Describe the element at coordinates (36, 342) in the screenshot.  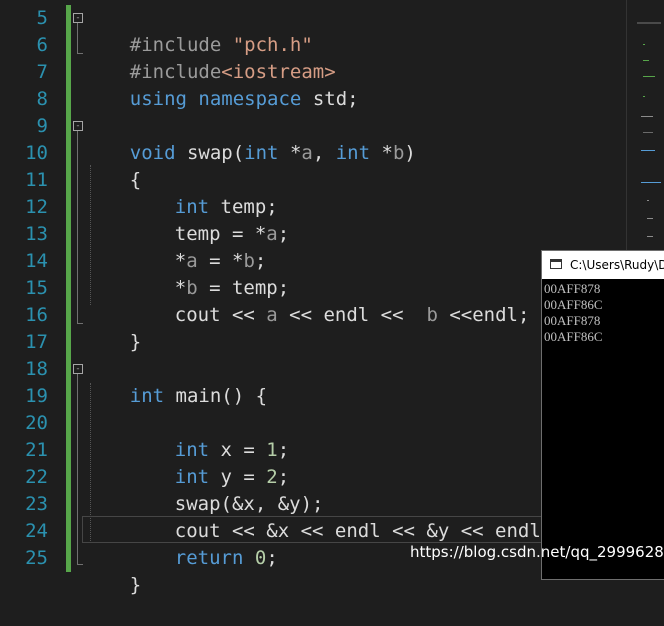
I see `line-number: 17` at that location.